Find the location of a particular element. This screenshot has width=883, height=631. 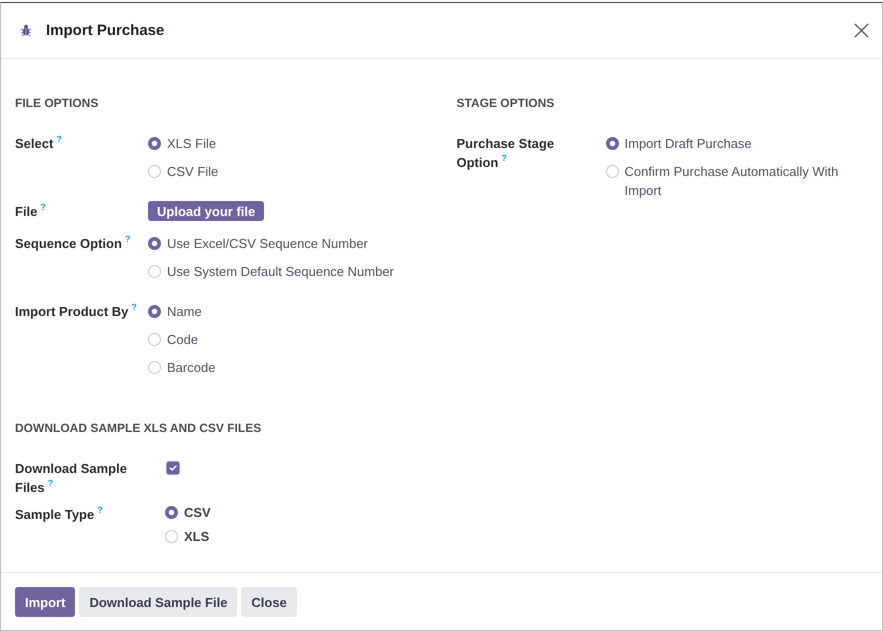

checkbox is located at coordinates (173, 468).